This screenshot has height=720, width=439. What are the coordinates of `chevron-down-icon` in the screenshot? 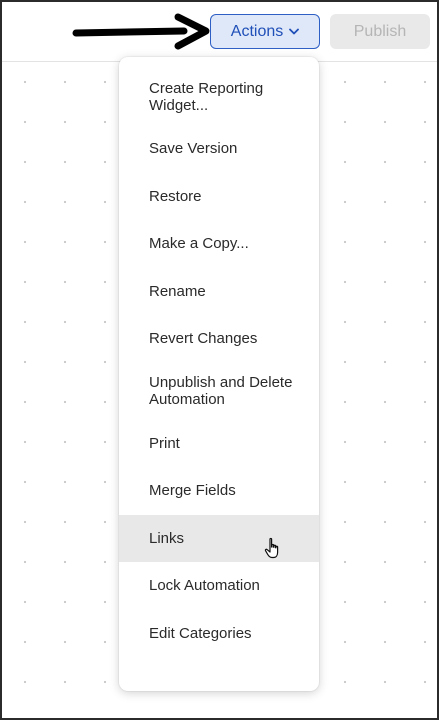 It's located at (294, 31).